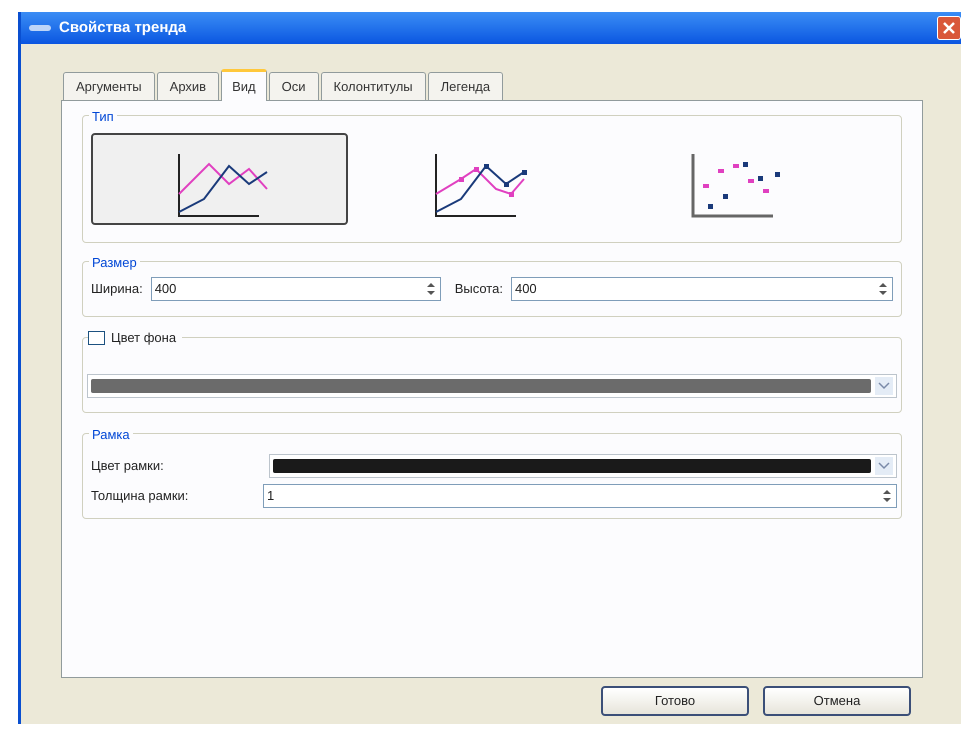  Describe the element at coordinates (109, 86) in the screenshot. I see `tab: Аргументы` at that location.